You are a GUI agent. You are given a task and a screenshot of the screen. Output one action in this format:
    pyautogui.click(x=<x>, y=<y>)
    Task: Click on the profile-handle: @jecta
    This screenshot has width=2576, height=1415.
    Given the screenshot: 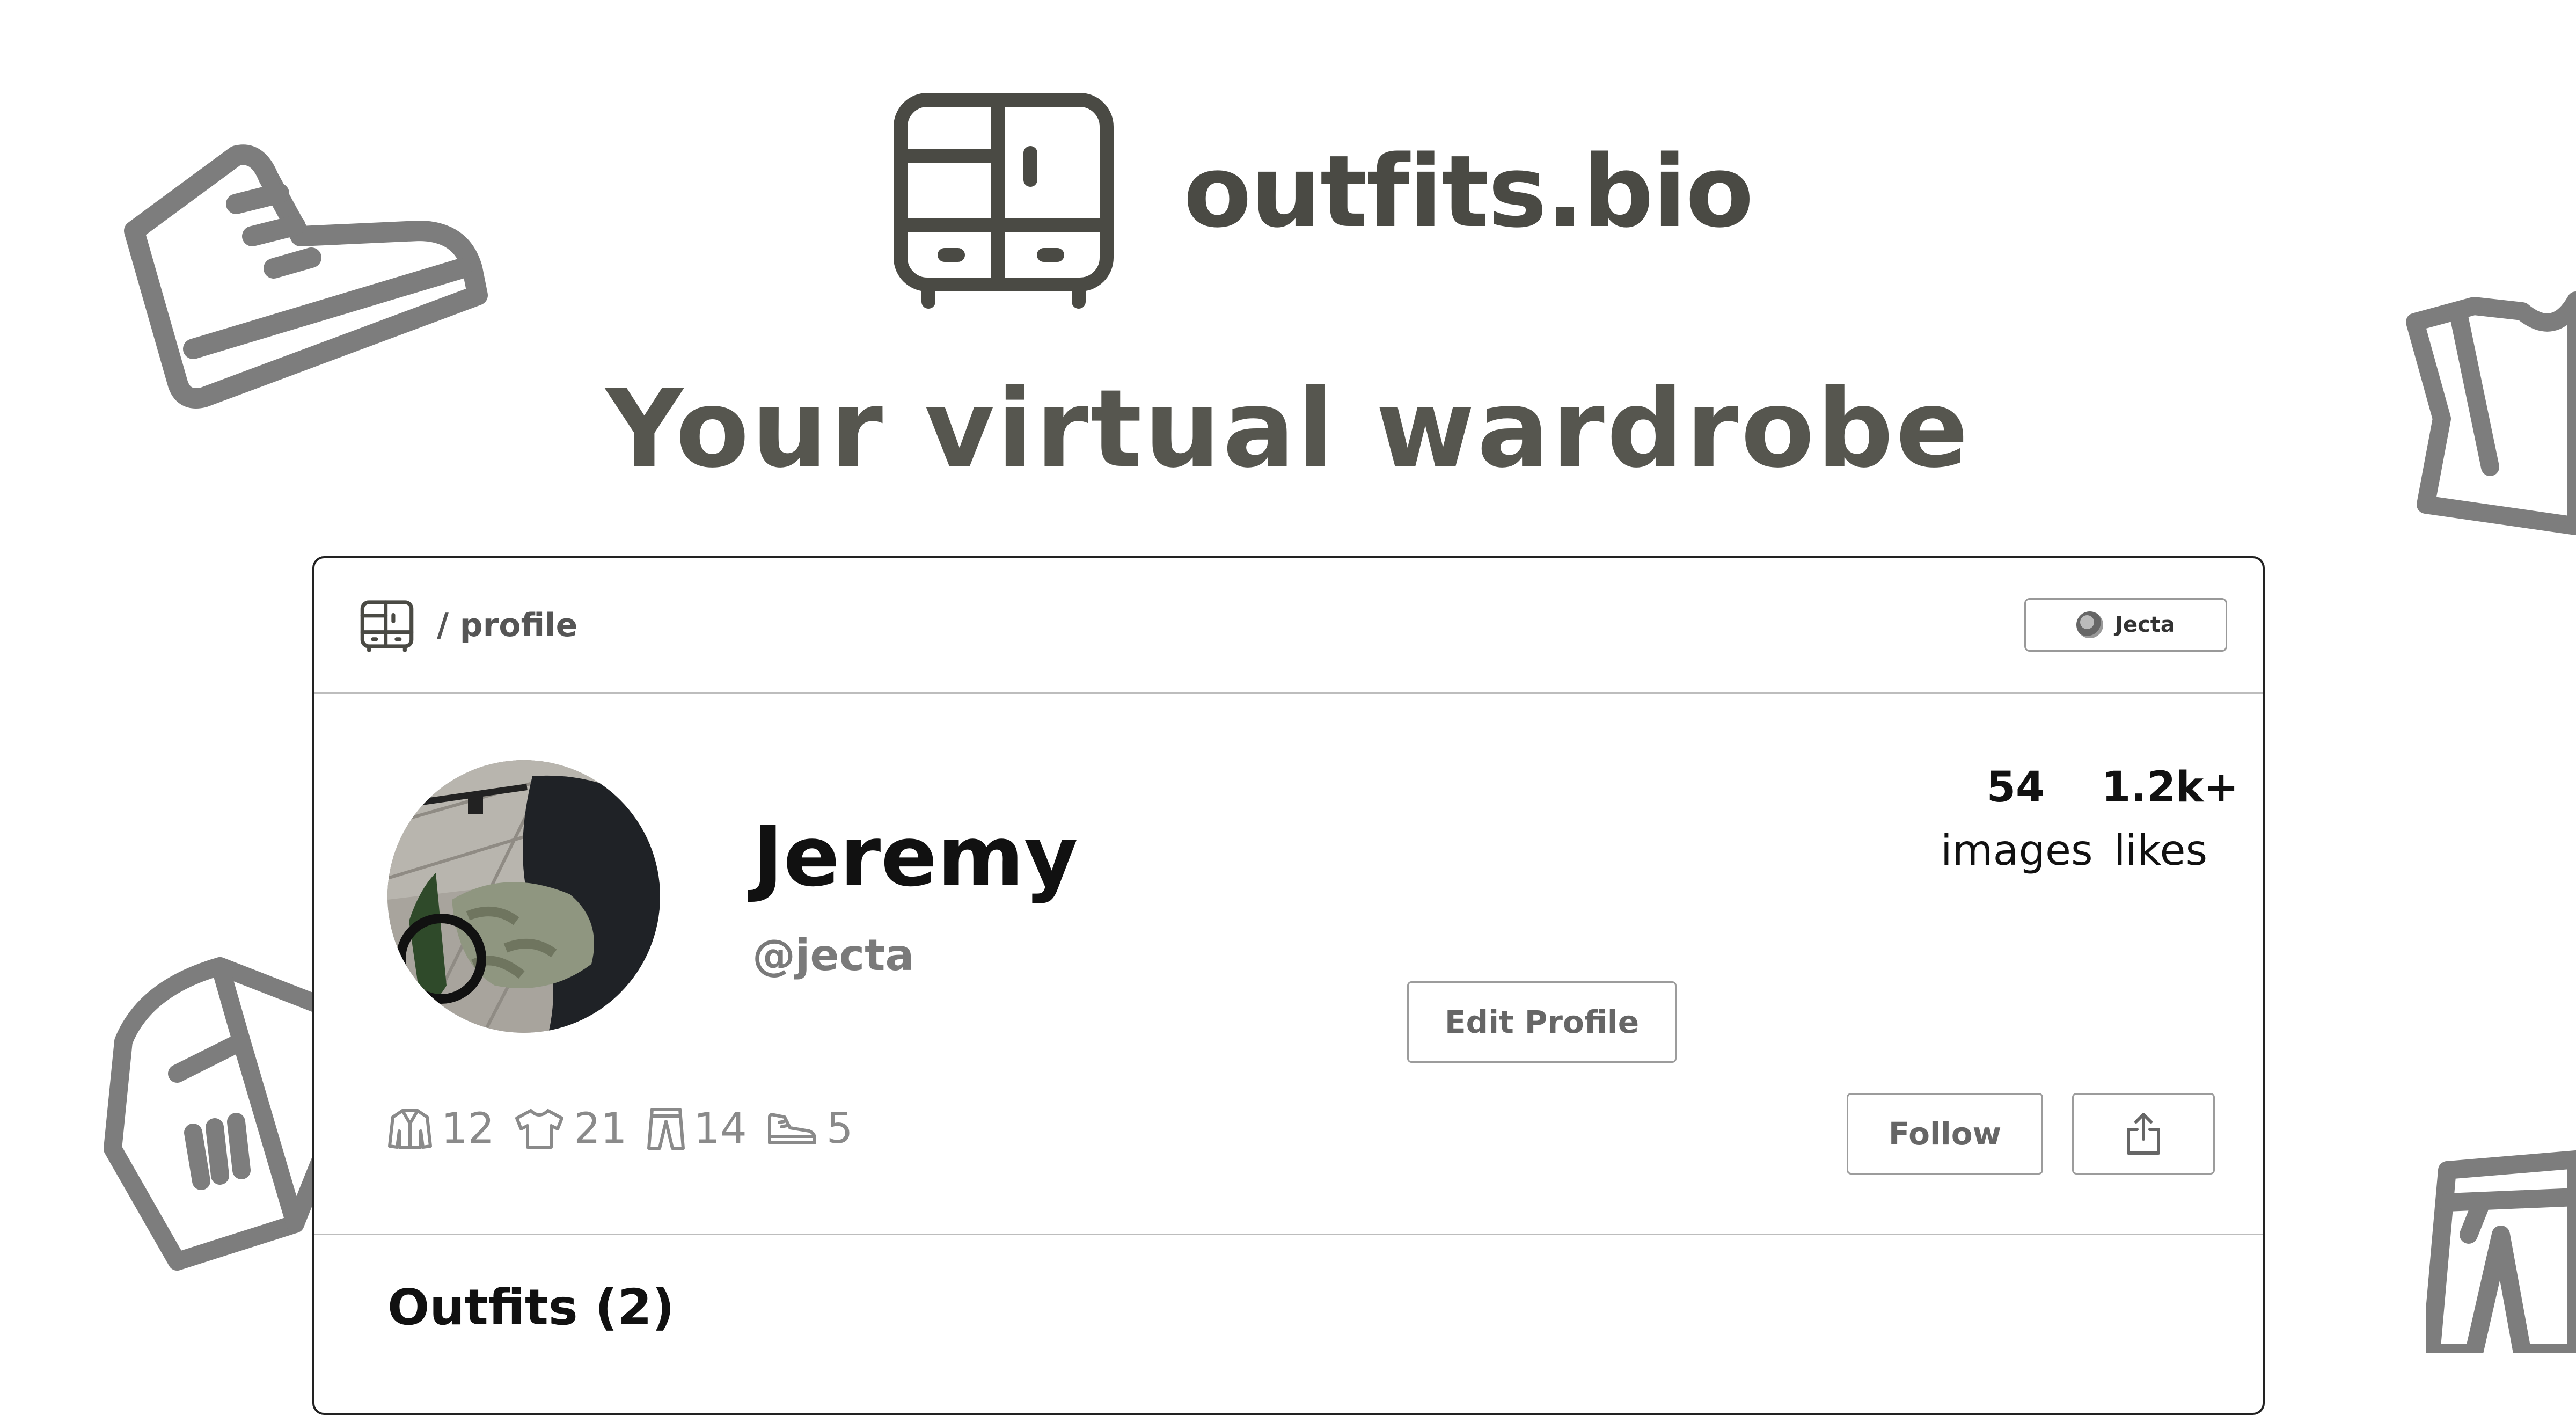 What is the action you would take?
    pyautogui.click(x=833, y=955)
    